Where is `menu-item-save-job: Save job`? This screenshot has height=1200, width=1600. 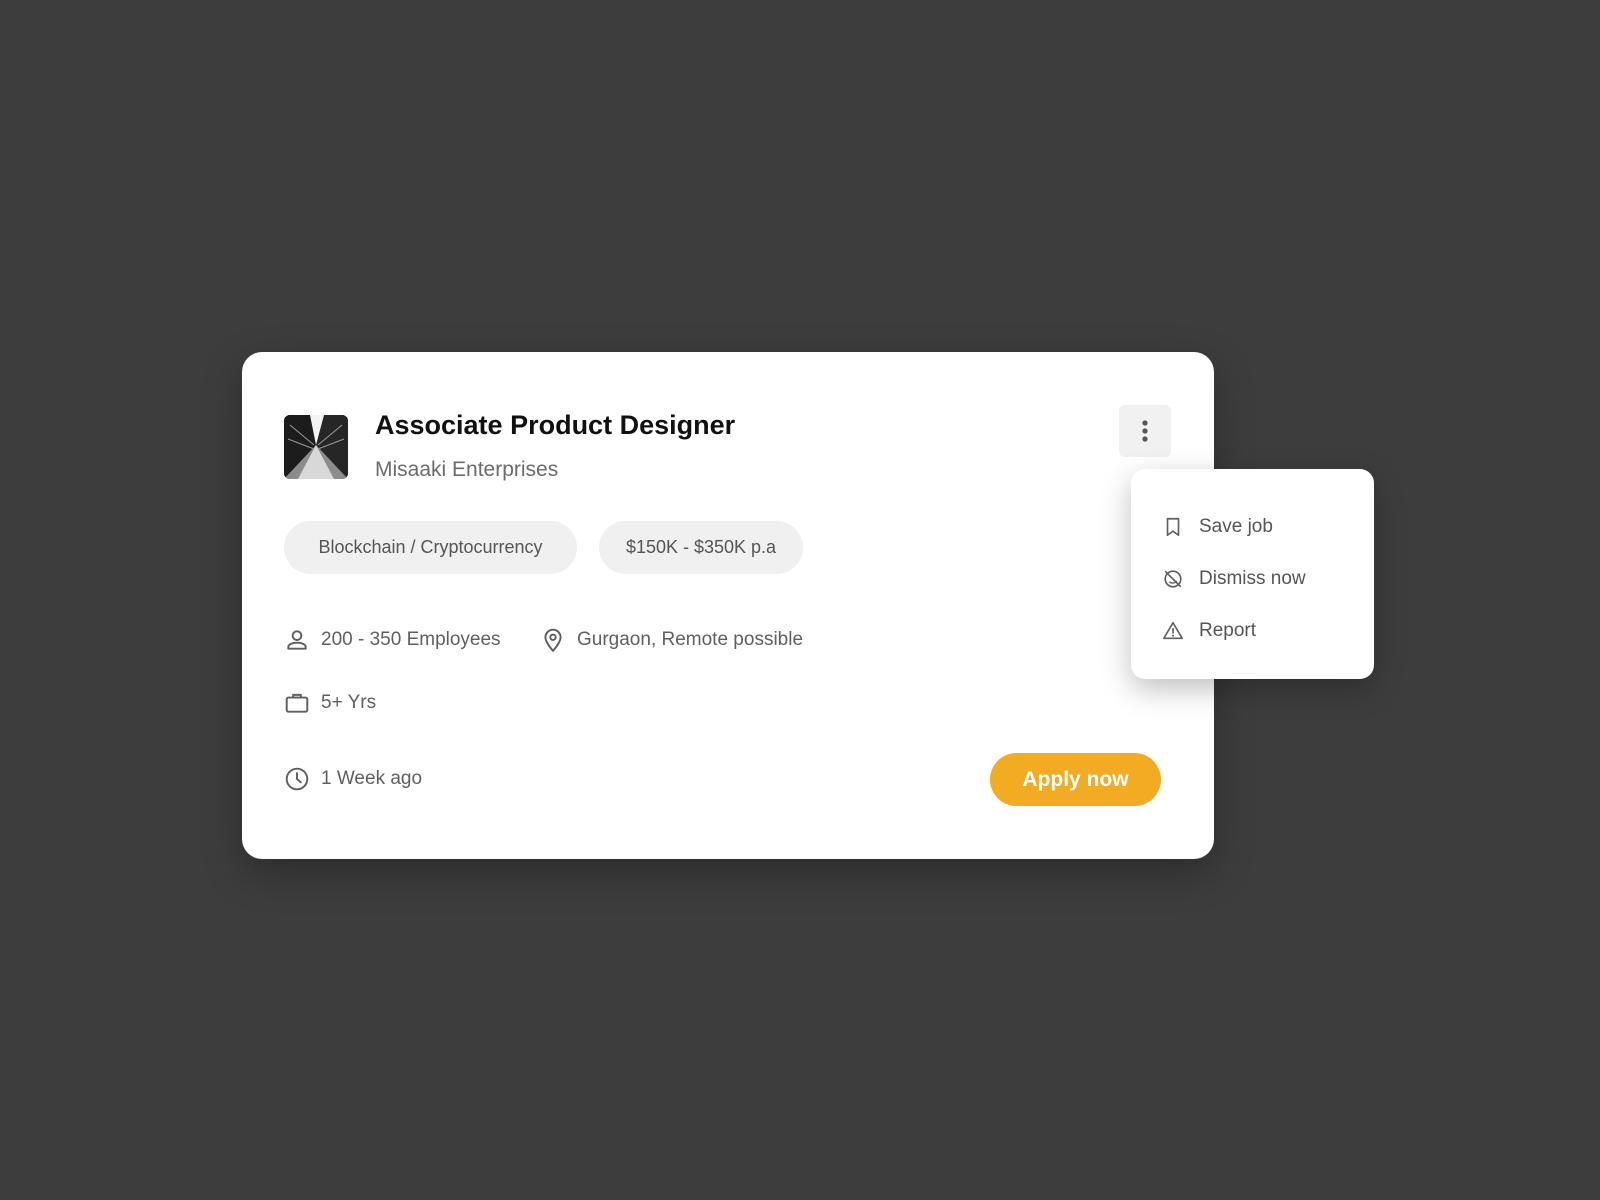
menu-item-save-job: Save job is located at coordinates (1252, 527).